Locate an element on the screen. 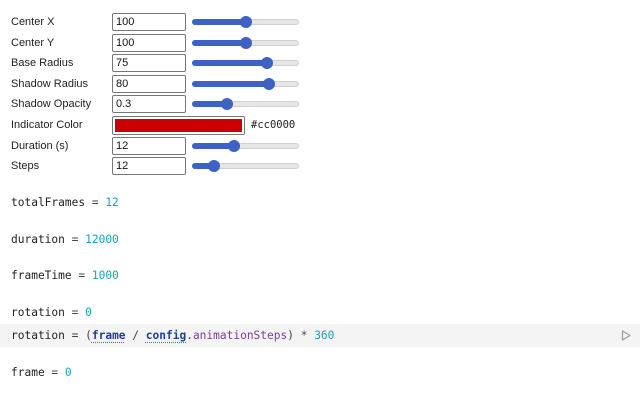 This screenshot has height=400, width=640. shadow-opacity-row: Shadow Opacity is located at coordinates (320, 104).